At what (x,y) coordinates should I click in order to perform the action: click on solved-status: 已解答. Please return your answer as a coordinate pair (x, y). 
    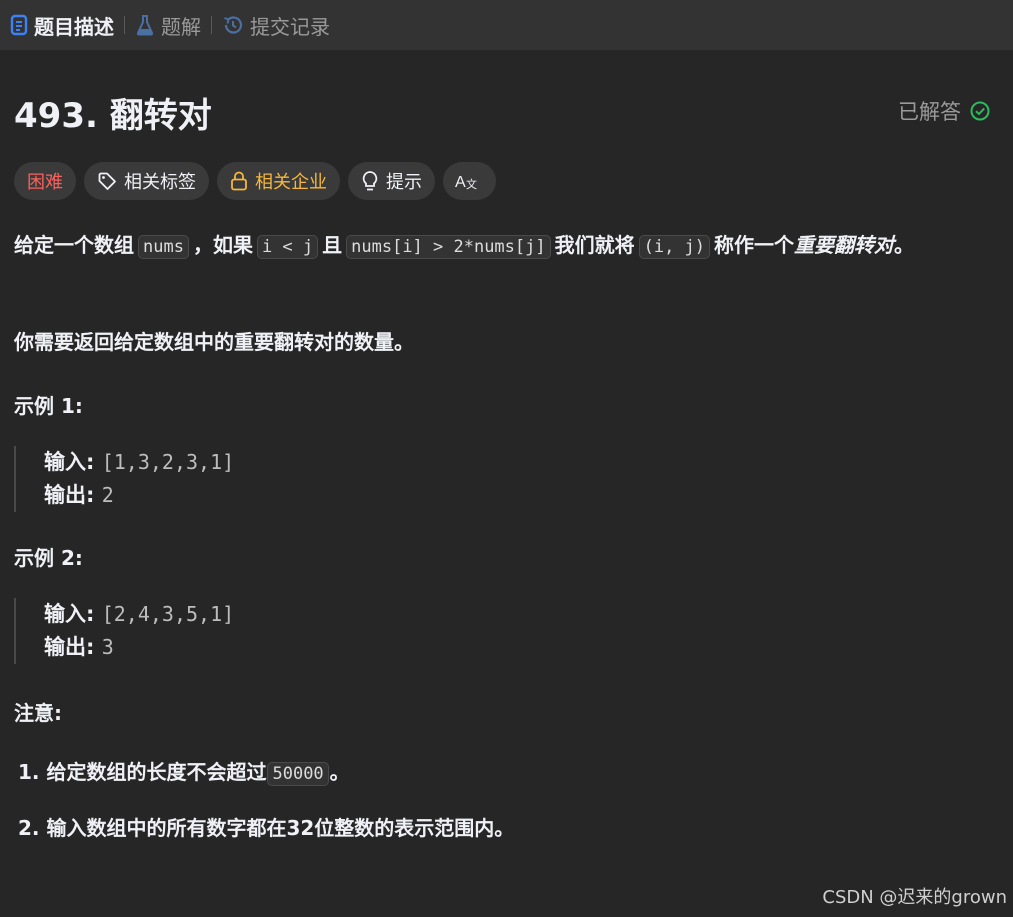
    Looking at the image, I should click on (944, 111).